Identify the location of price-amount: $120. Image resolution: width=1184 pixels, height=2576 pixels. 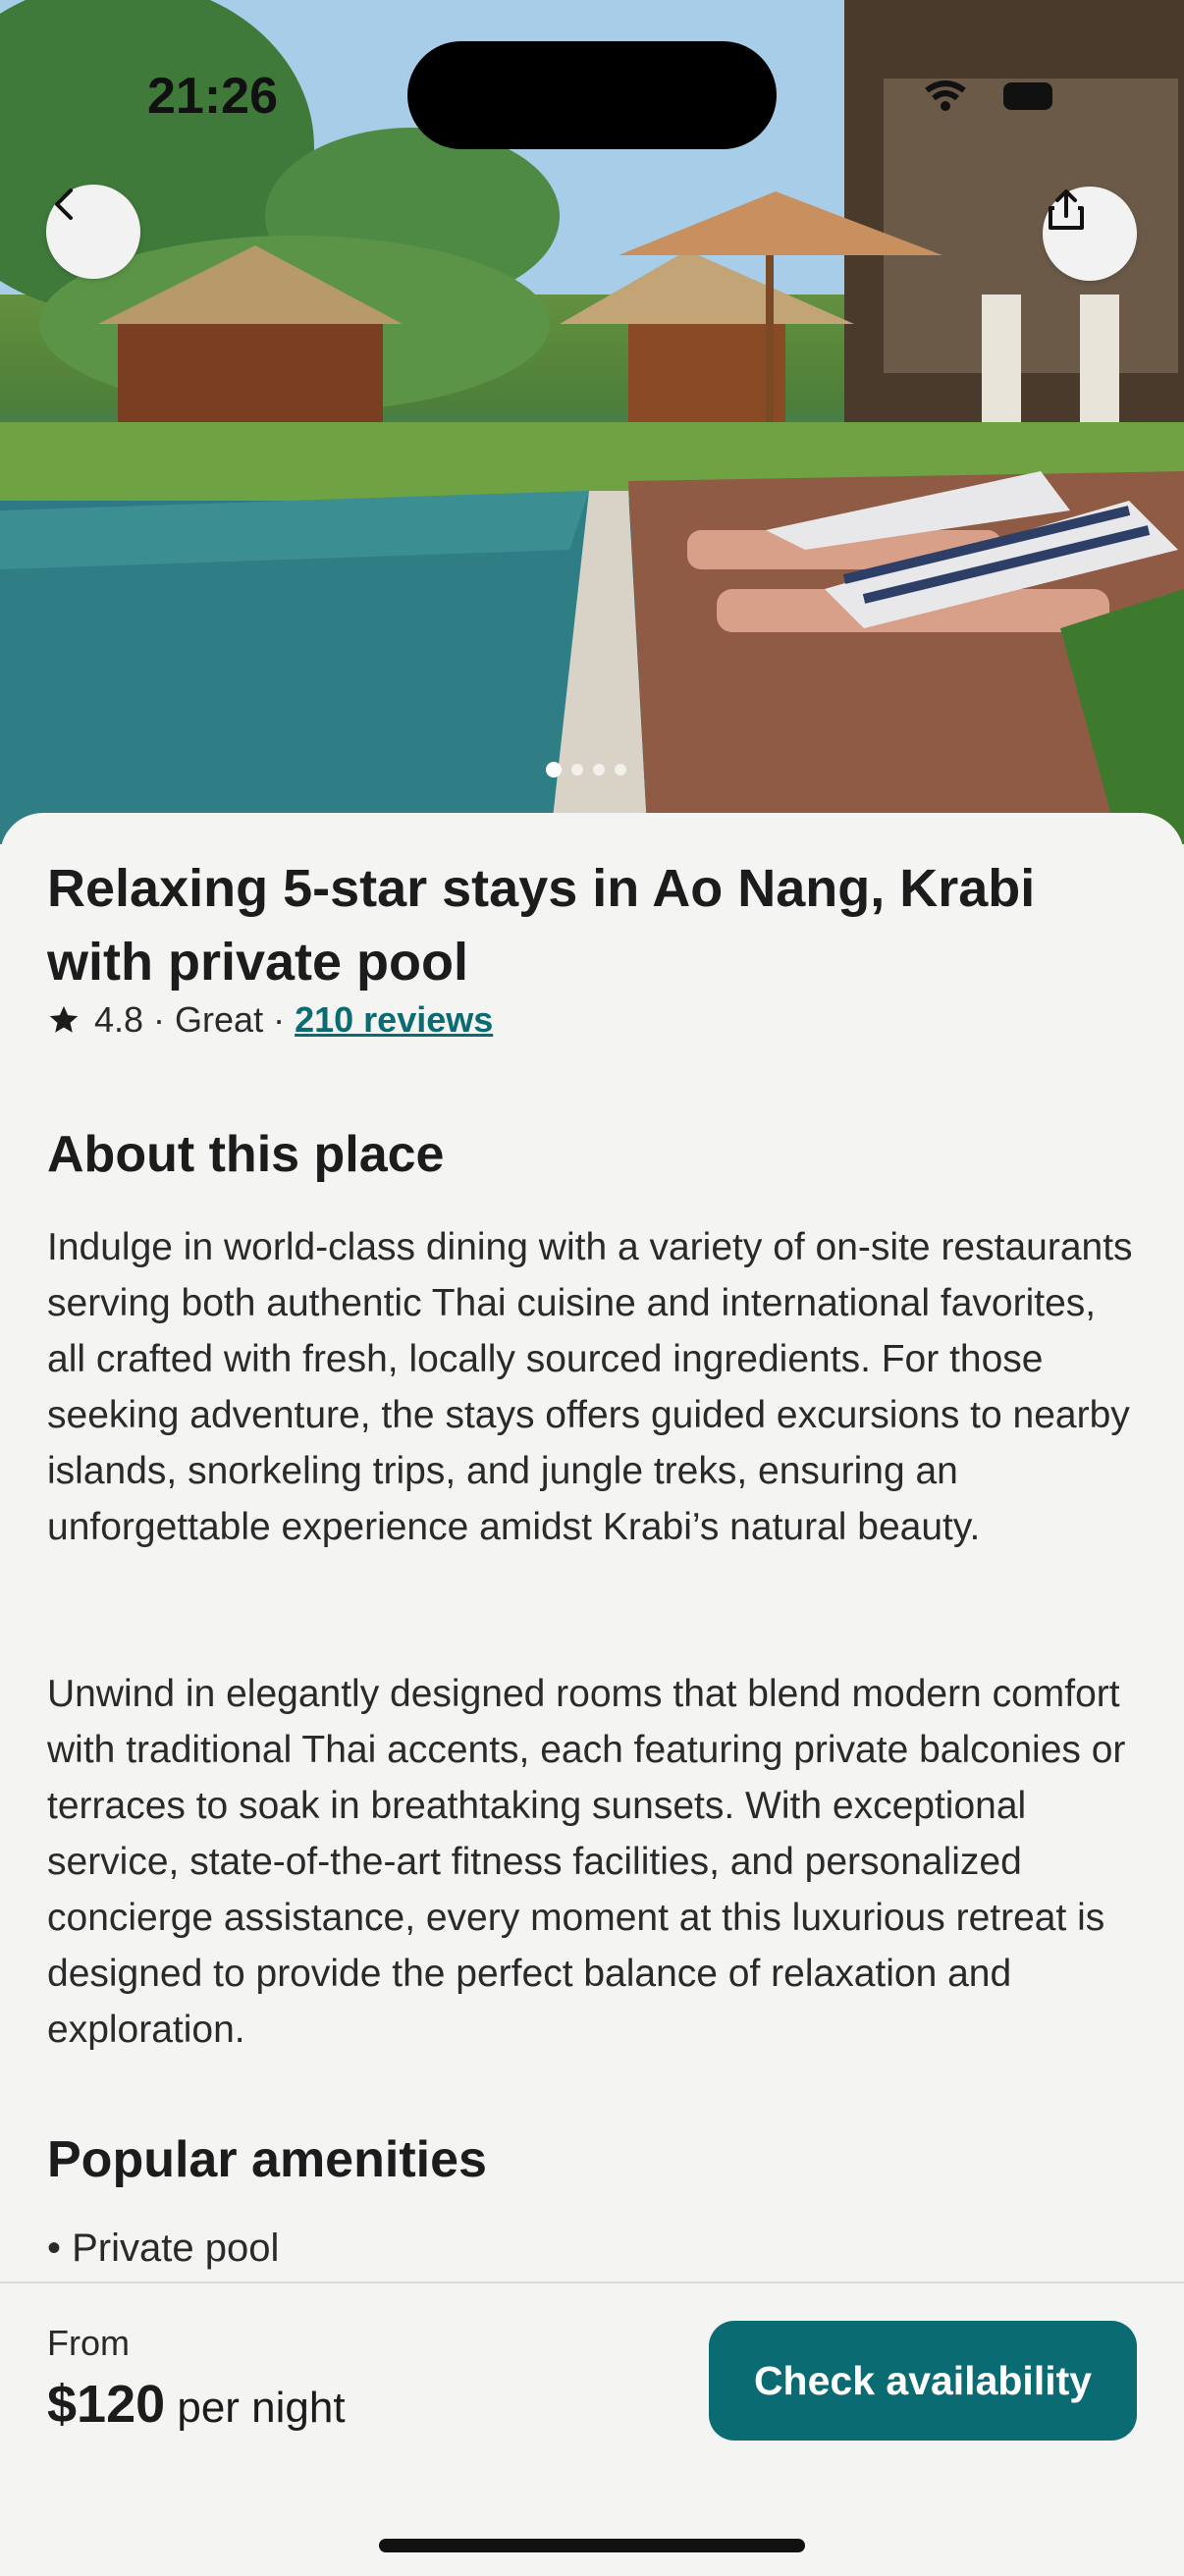
(106, 2404).